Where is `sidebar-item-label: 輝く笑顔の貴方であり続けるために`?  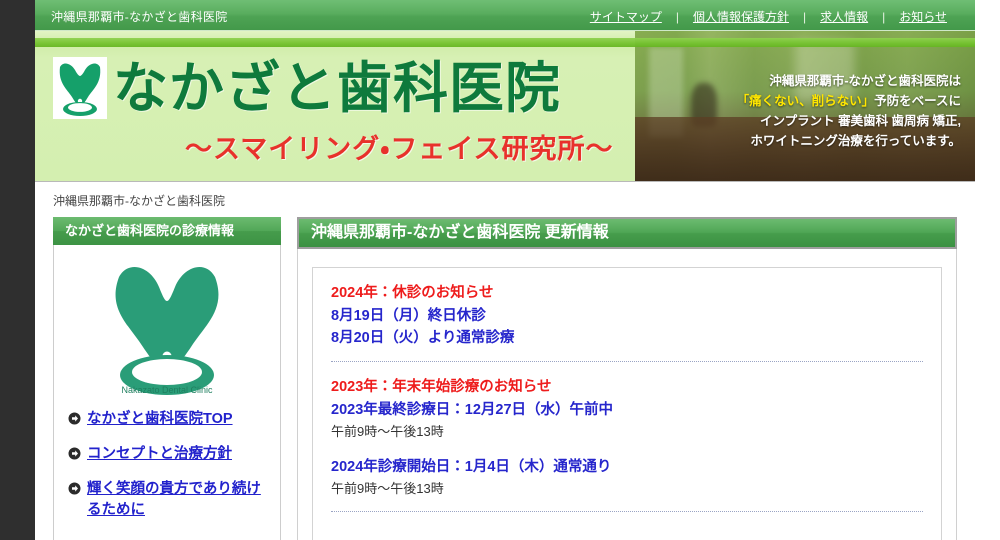 sidebar-item-label: 輝く笑顔の貴方であり続けるために is located at coordinates (178, 500).